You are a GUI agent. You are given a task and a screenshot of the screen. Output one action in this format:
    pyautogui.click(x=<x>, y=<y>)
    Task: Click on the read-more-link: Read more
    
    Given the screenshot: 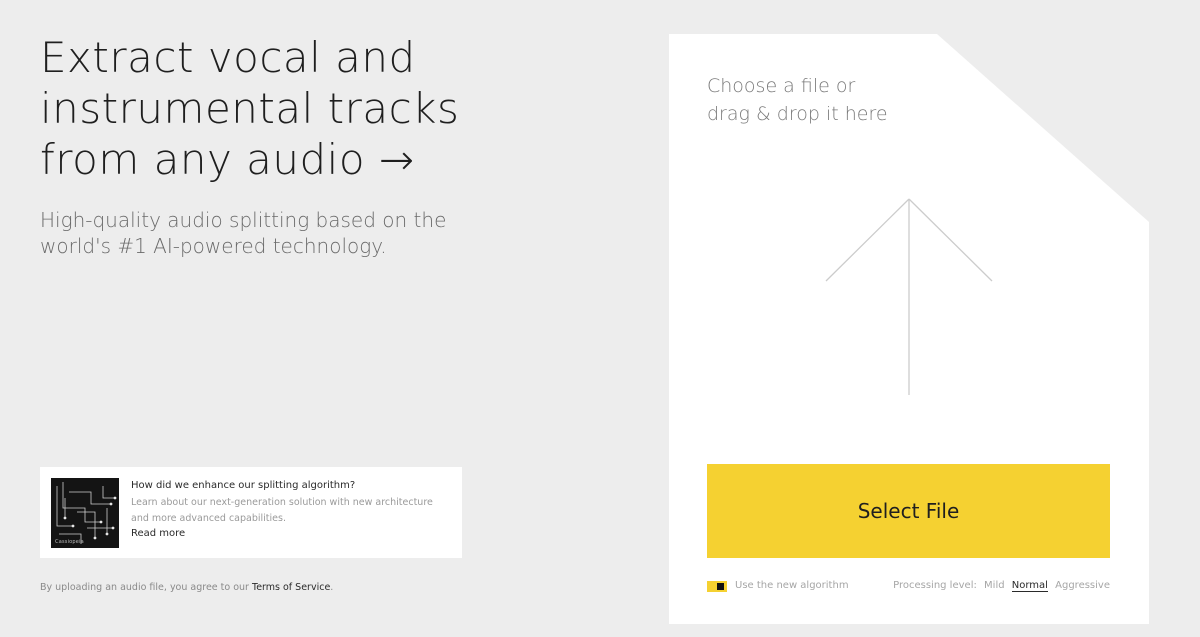 What is the action you would take?
    pyautogui.click(x=158, y=533)
    